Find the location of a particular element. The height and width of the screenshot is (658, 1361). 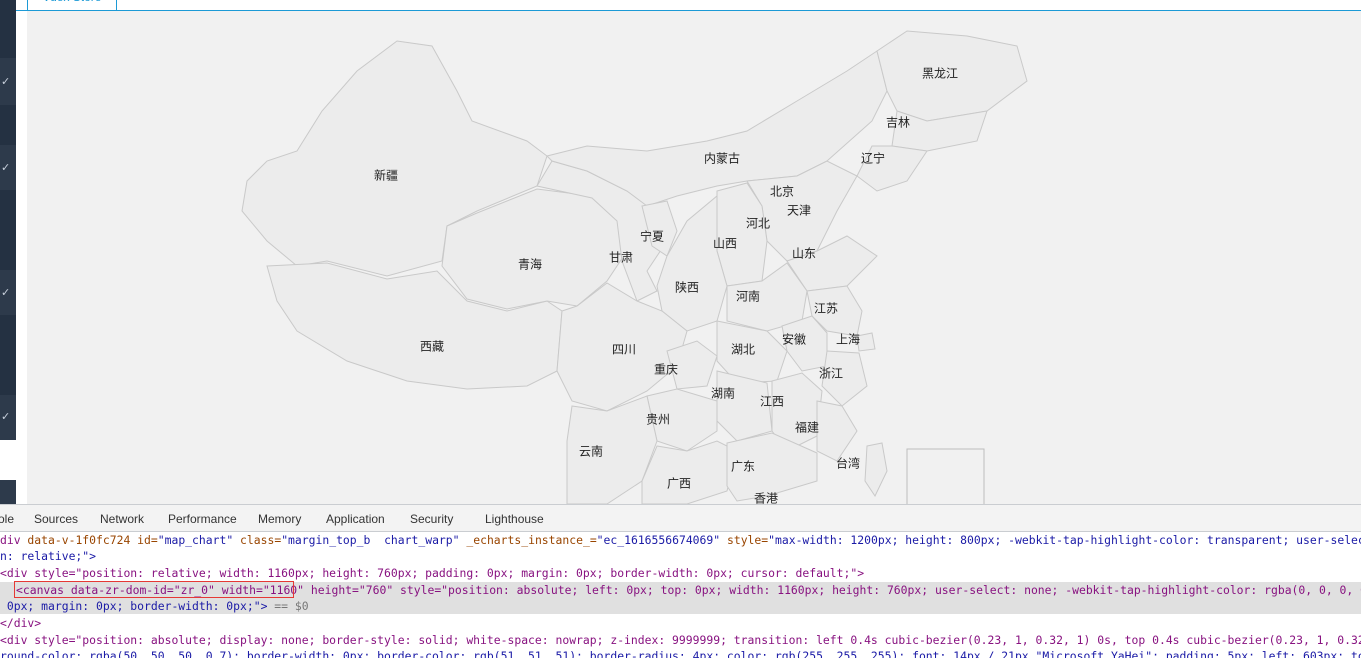

province-label: 宁夏 is located at coordinates (652, 236).